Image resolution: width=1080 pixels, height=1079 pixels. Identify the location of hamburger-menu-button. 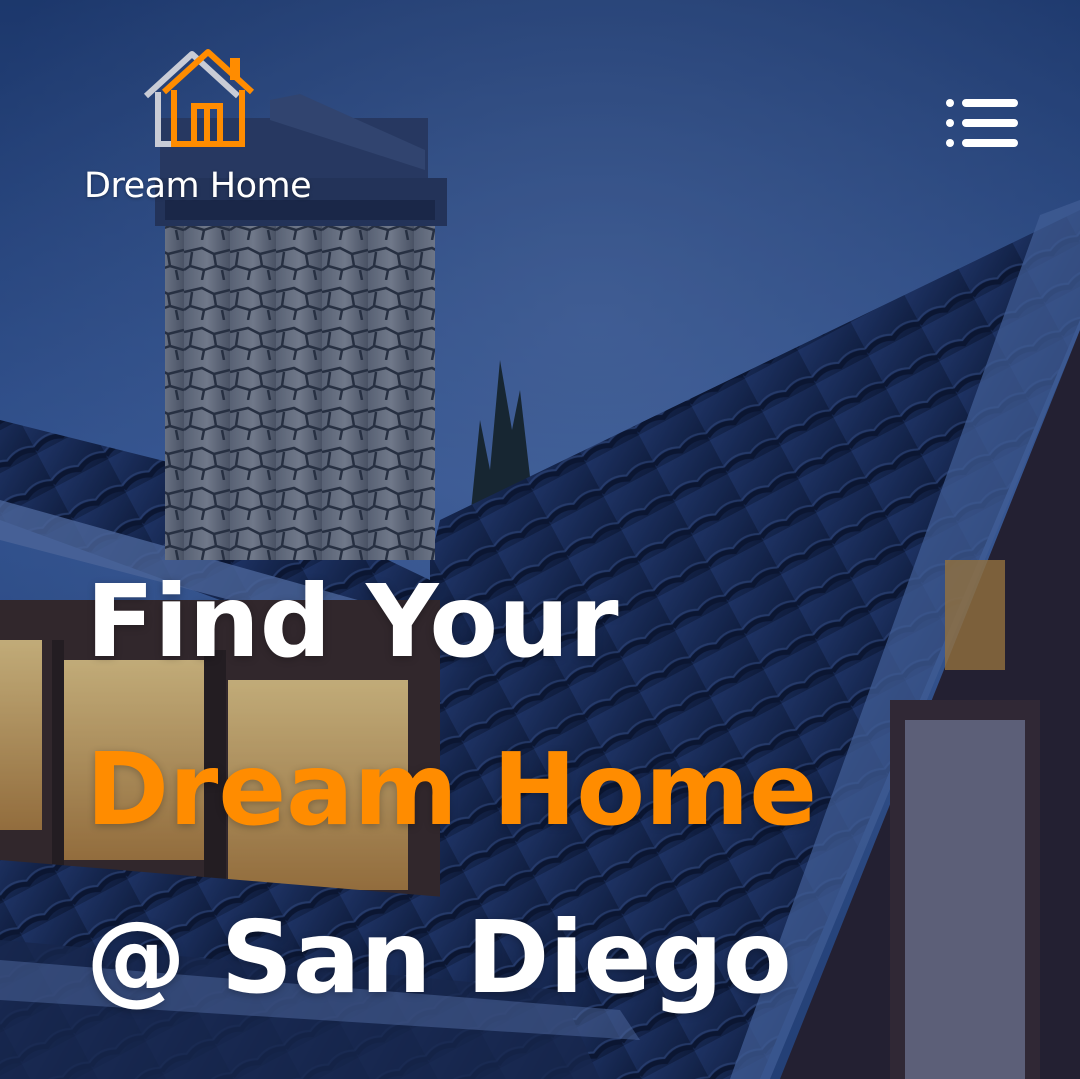
(982, 124).